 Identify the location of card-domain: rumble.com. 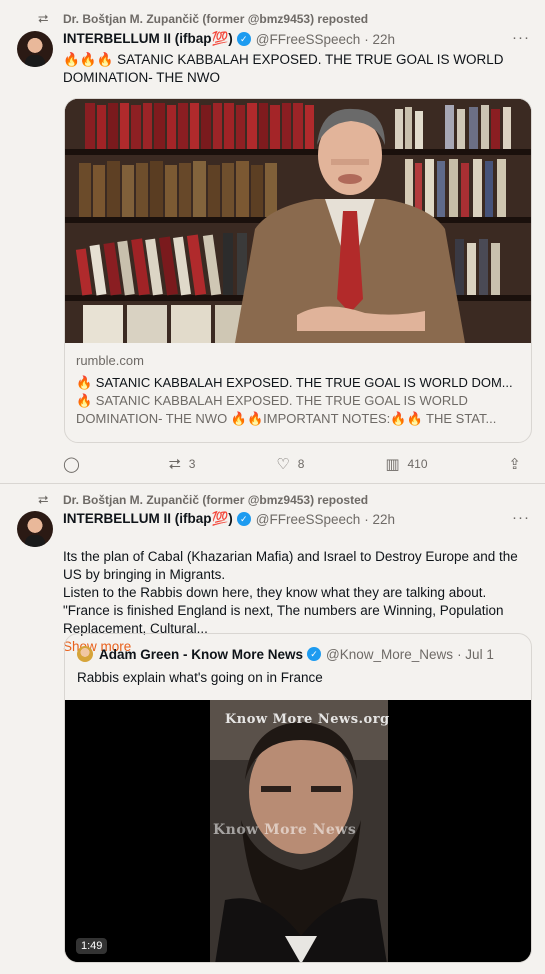
(110, 360).